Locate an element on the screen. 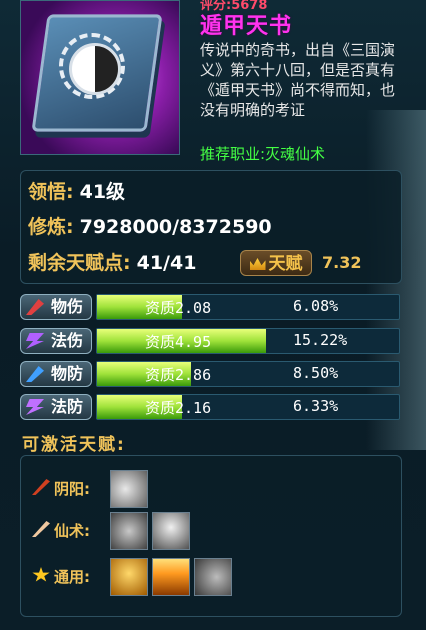 The width and height of the screenshot is (426, 630). attribute-label: 物伤 is located at coordinates (56, 307).